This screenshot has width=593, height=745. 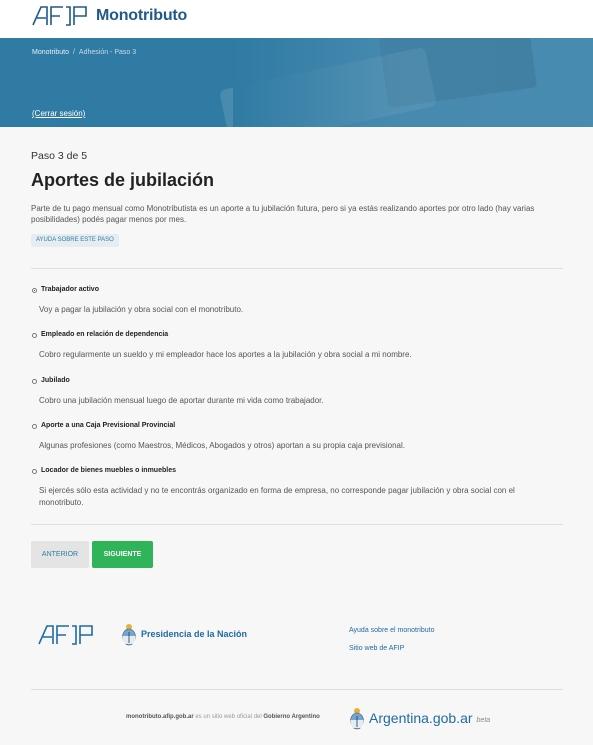 What do you see at coordinates (142, 15) in the screenshot?
I see `brand-name: Monotributo` at bounding box center [142, 15].